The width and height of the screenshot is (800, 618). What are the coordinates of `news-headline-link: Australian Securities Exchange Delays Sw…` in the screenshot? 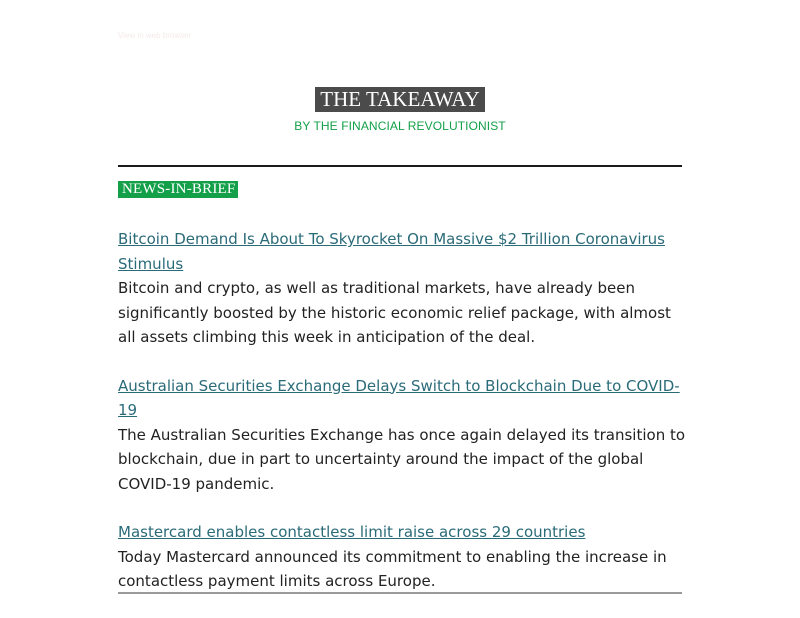 It's located at (404, 398).